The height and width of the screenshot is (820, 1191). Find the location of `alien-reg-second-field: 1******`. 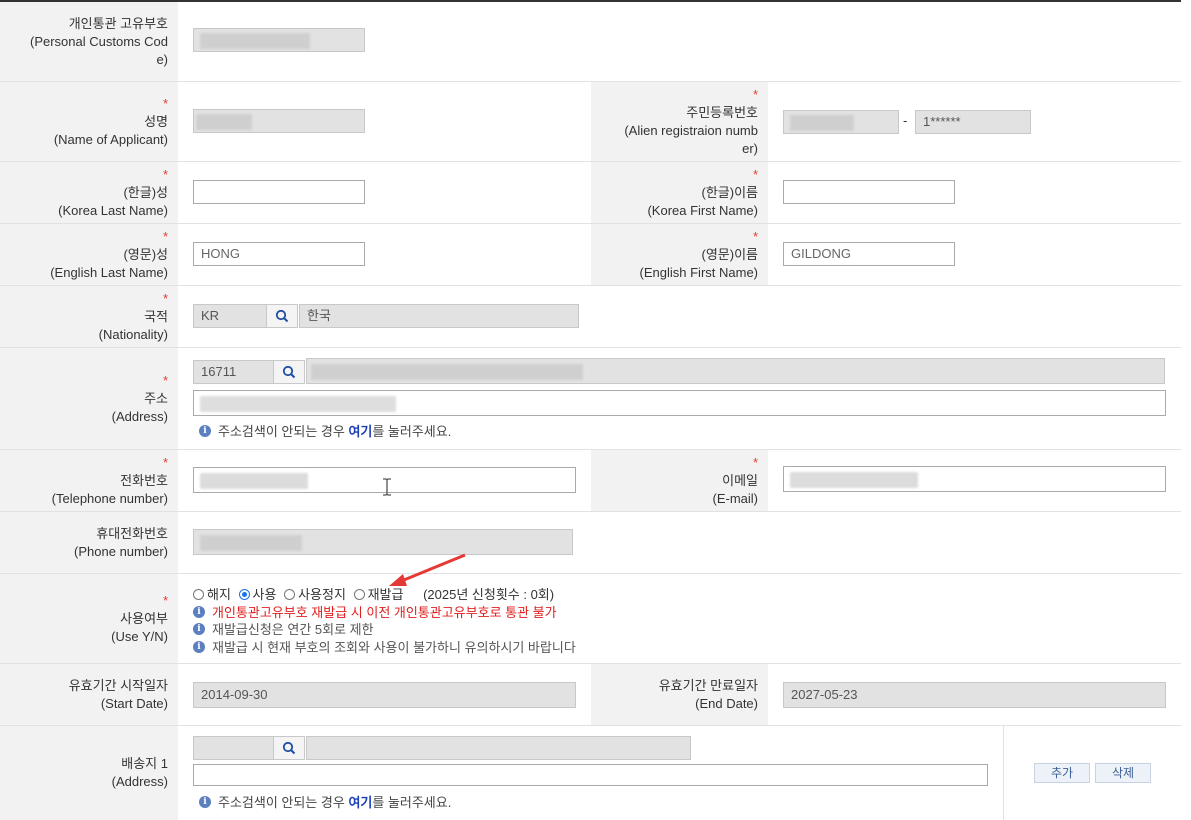

alien-reg-second-field: 1****** is located at coordinates (973, 122).